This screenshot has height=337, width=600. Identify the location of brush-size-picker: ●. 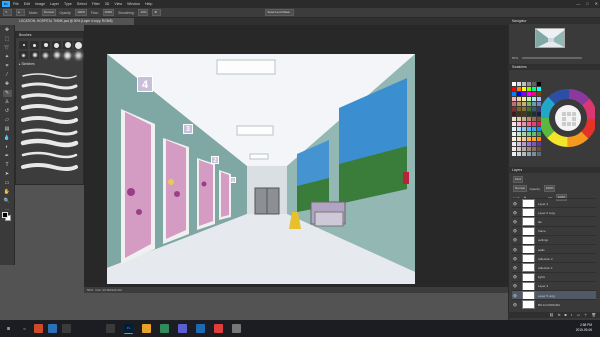
(20, 12).